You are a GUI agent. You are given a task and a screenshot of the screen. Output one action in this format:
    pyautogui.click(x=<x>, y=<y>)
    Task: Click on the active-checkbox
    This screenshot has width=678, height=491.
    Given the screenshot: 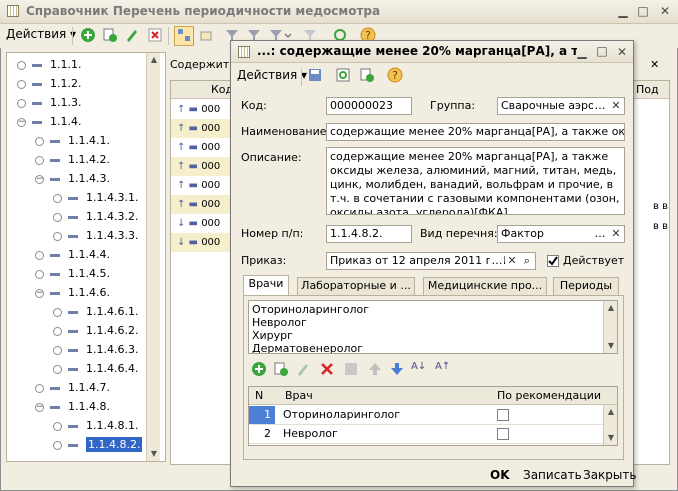 What is the action you would take?
    pyautogui.click(x=553, y=261)
    